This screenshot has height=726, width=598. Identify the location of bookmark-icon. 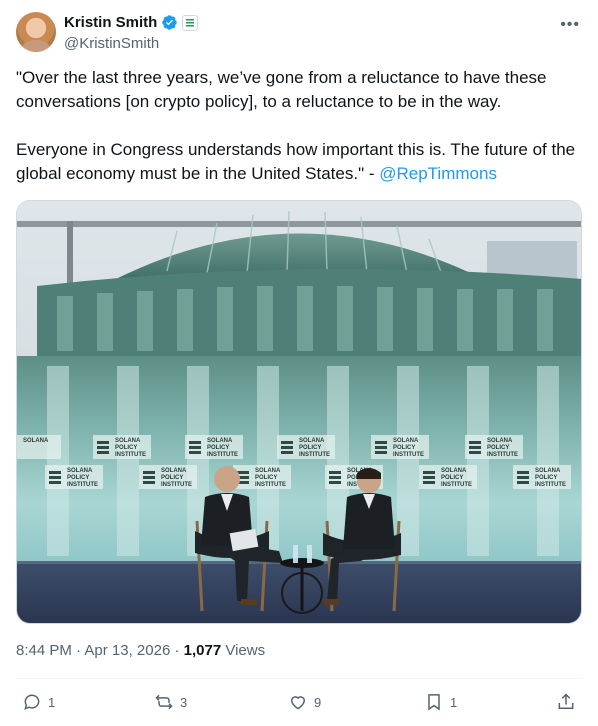
(434, 702).